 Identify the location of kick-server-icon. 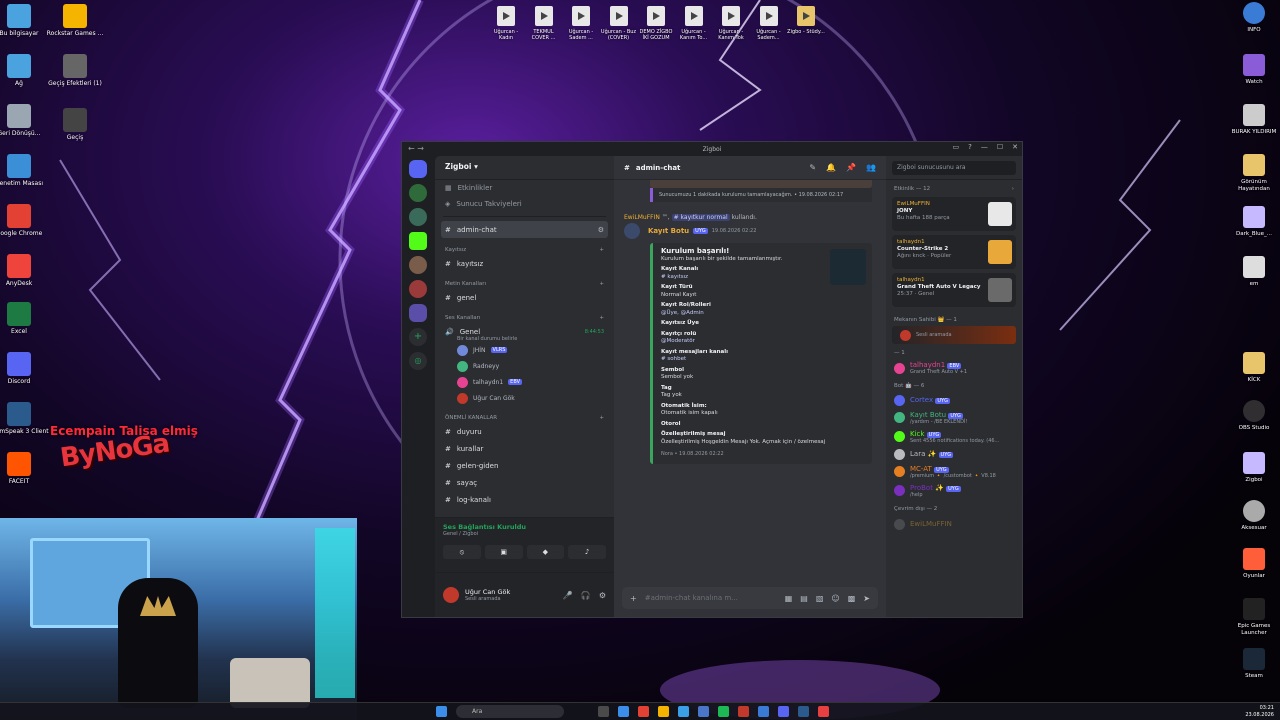
(418, 241).